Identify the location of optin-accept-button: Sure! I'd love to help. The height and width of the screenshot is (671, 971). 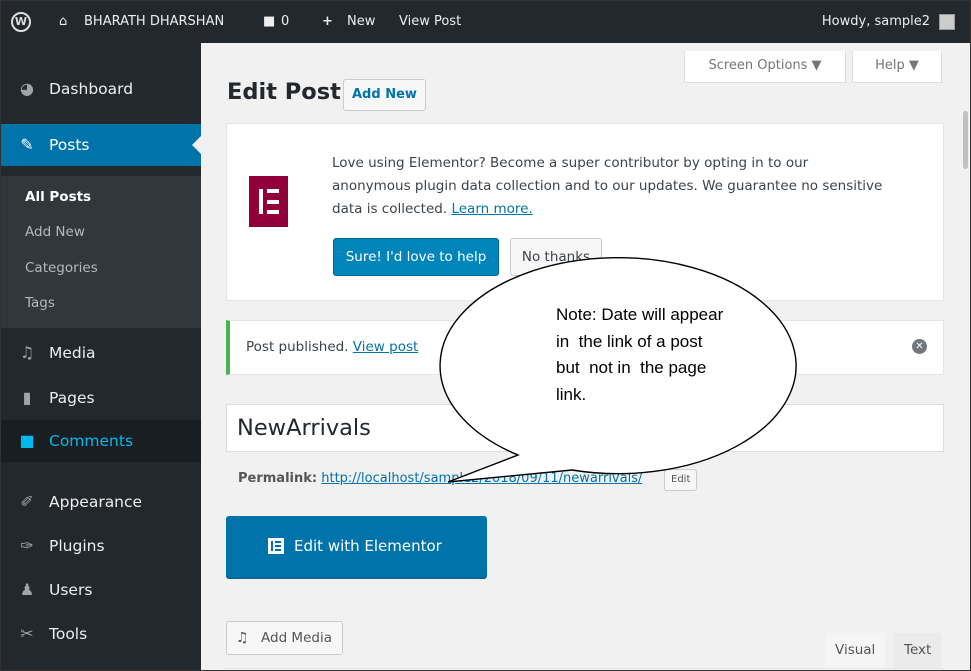
(416, 257).